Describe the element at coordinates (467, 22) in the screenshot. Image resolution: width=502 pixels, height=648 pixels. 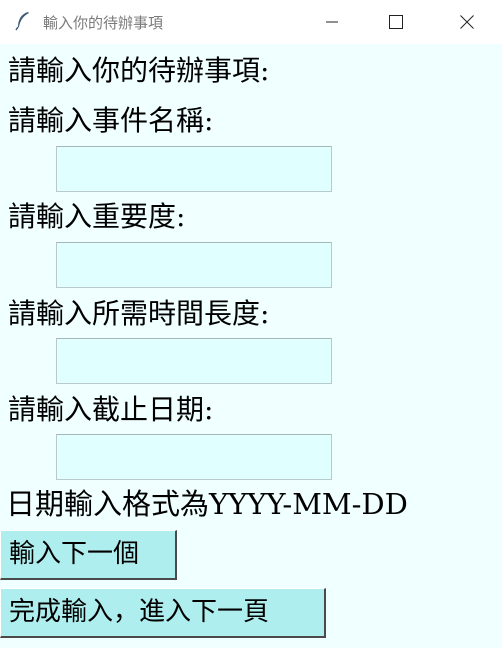
I see `close-button` at that location.